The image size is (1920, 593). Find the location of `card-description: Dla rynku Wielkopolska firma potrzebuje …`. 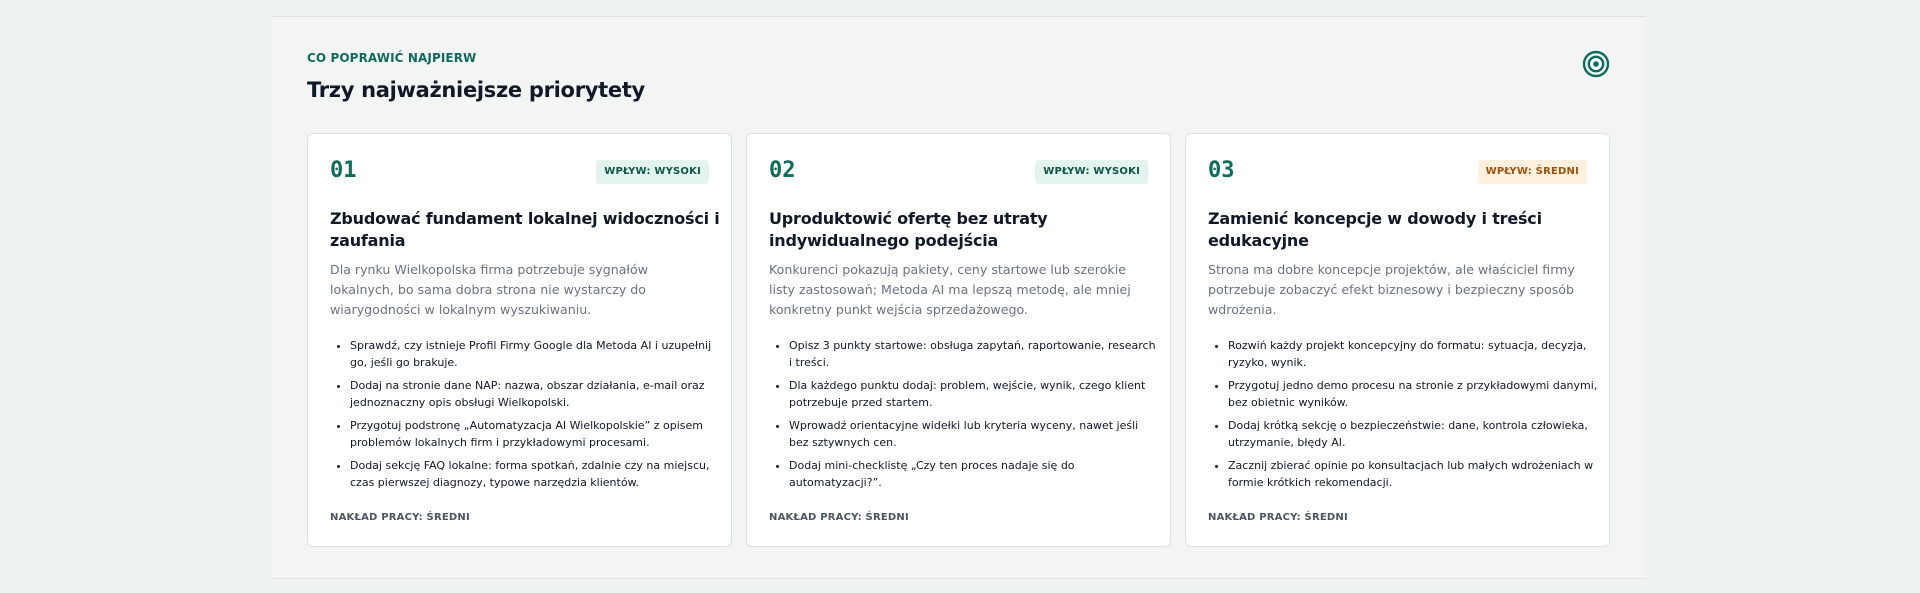

card-description: Dla rynku Wielkopolska firma potrzebuje … is located at coordinates (489, 289).